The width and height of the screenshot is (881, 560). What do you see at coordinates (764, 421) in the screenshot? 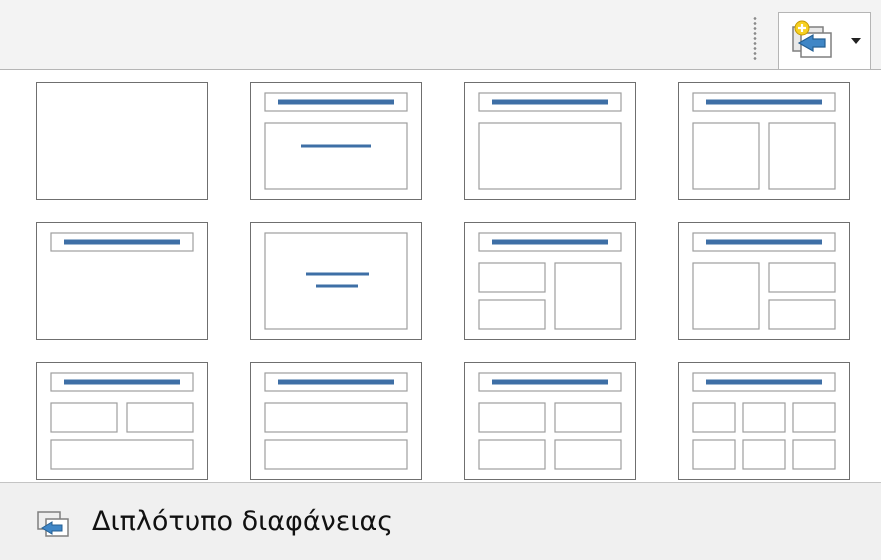
I see `layout-title-six-boxes` at bounding box center [764, 421].